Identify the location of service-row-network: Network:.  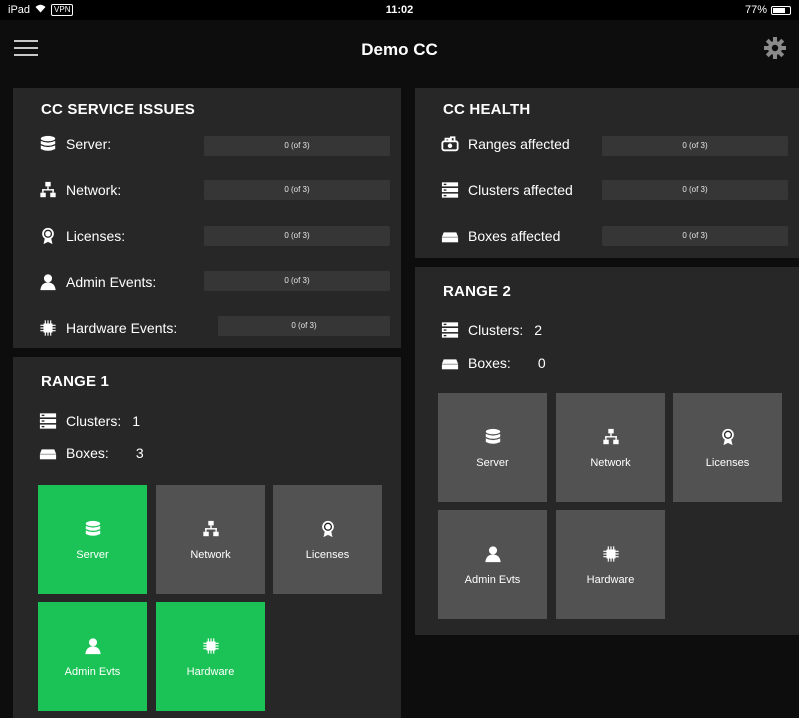
(80, 190).